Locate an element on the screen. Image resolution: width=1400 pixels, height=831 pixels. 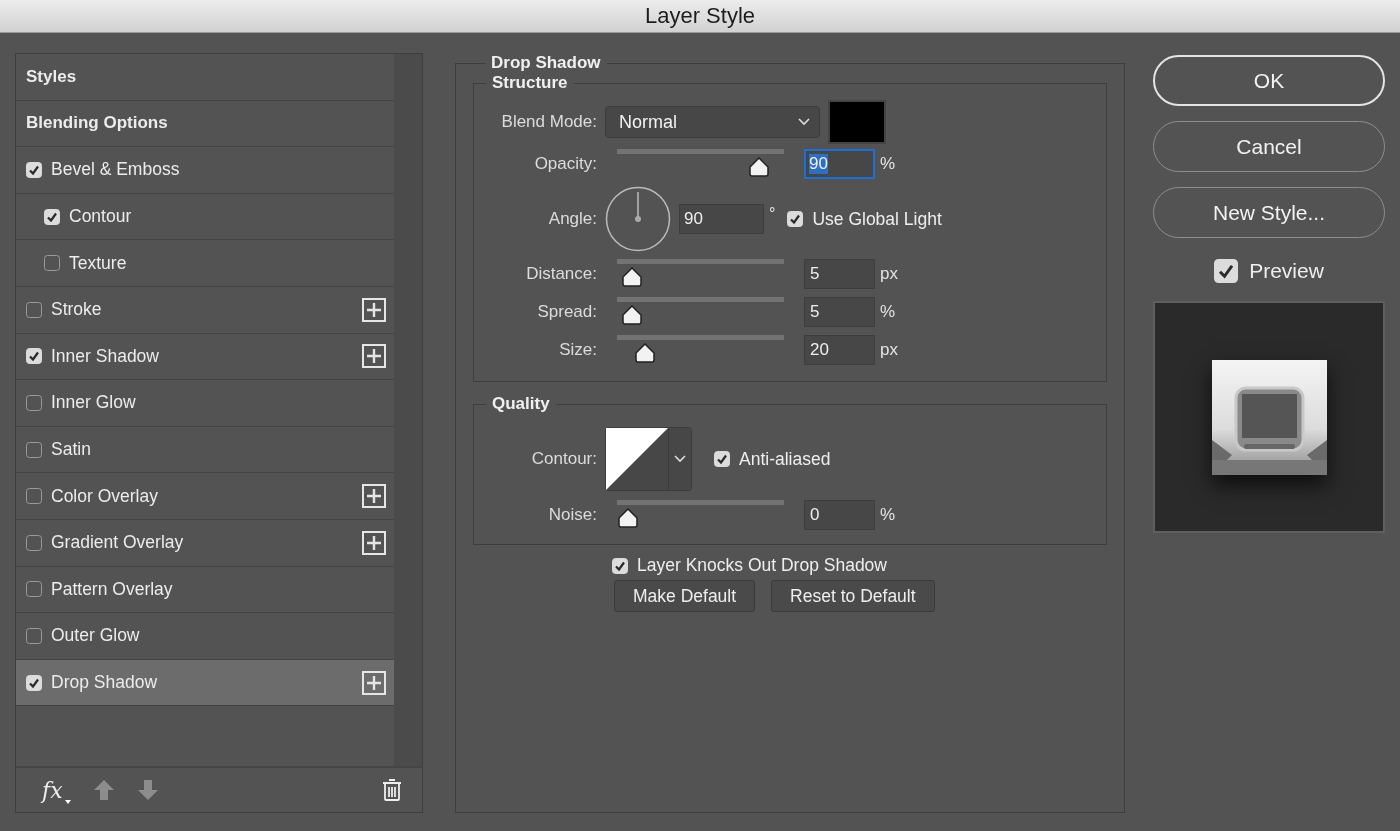
dialog-button: OK is located at coordinates (1269, 80).